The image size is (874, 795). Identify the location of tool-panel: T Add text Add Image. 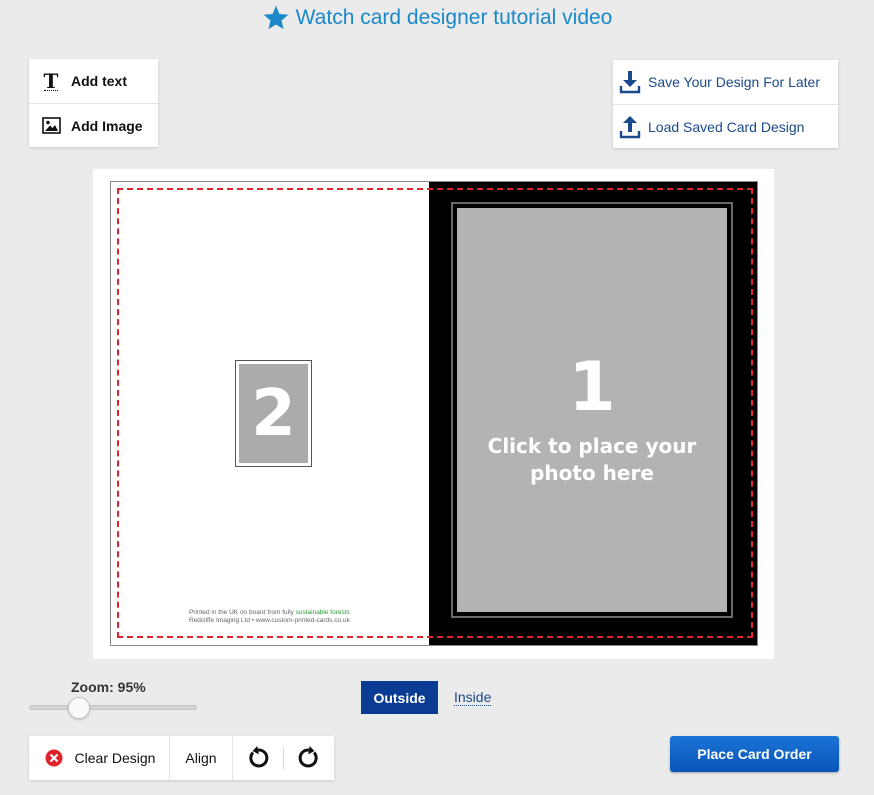
(93, 103).